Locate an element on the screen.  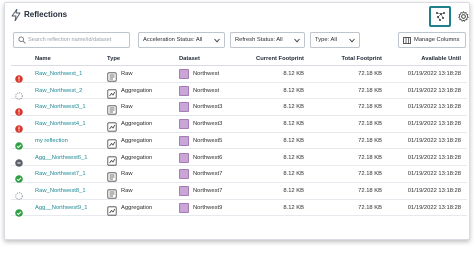
dataset-name: Northwest5 is located at coordinates (208, 140).